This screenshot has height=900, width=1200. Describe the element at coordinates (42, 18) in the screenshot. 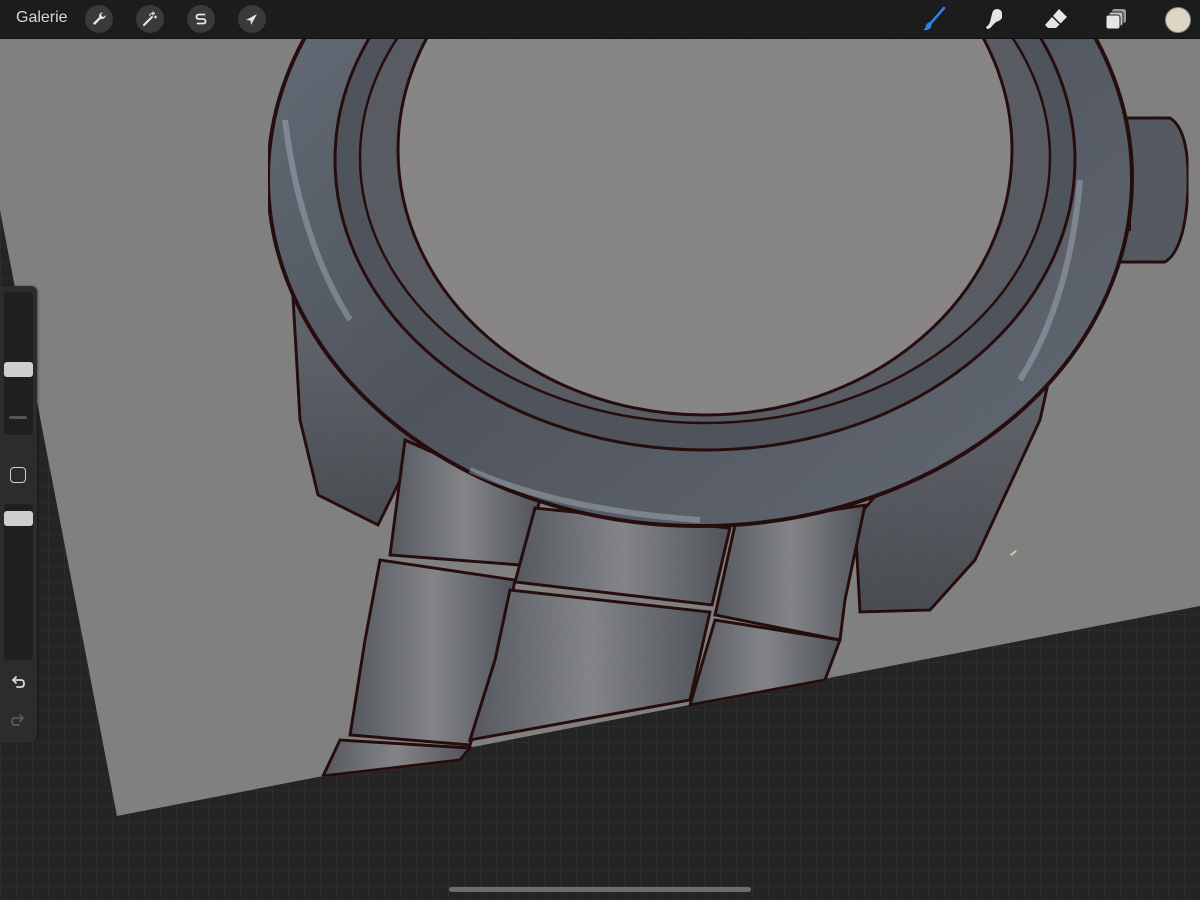

I see `gallery-button: Galerie` at that location.